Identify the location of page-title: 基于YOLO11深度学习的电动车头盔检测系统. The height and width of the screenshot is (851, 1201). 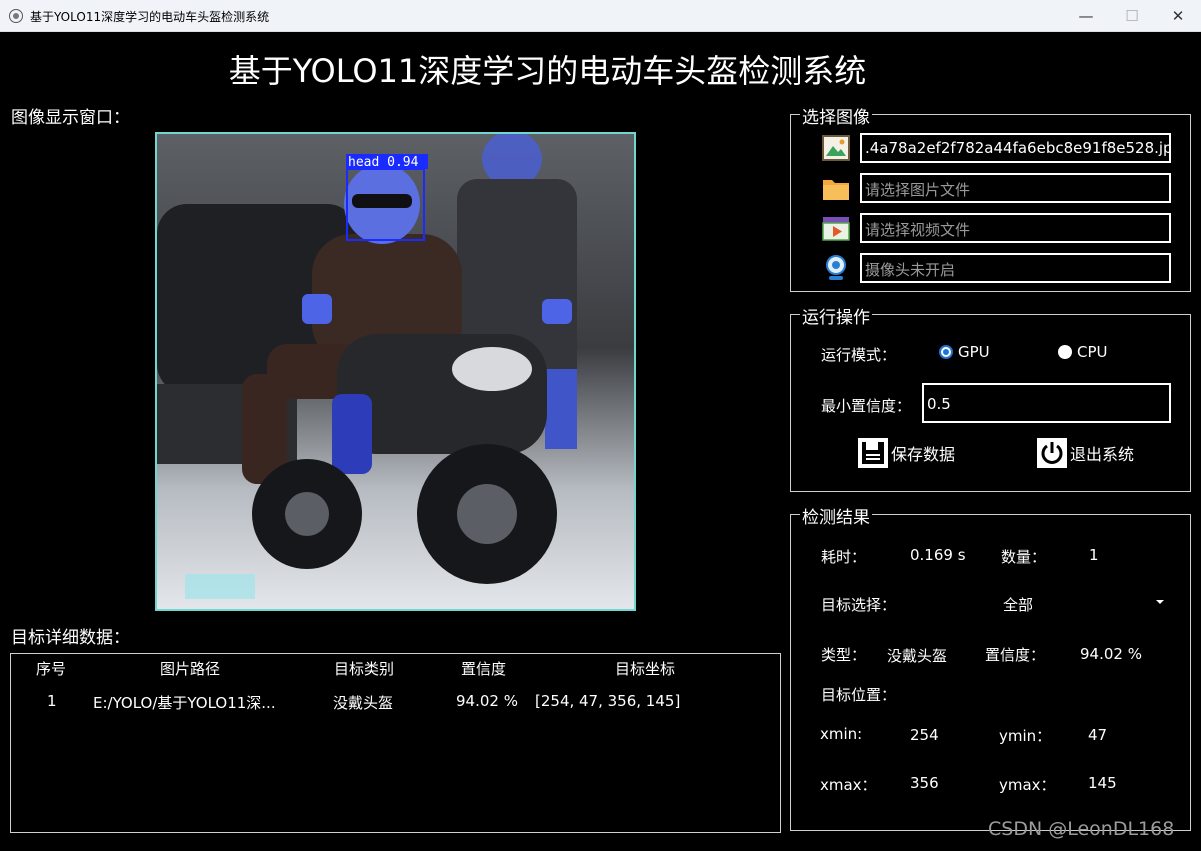
(547, 71).